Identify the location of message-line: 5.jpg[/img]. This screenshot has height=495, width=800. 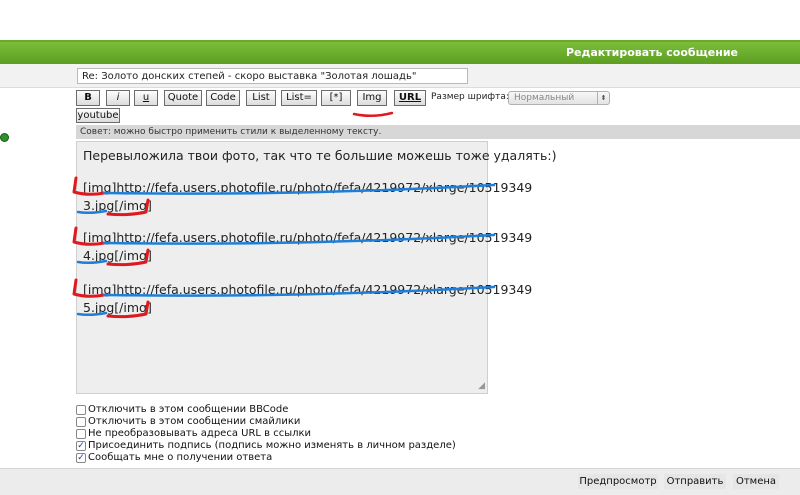
(117, 307).